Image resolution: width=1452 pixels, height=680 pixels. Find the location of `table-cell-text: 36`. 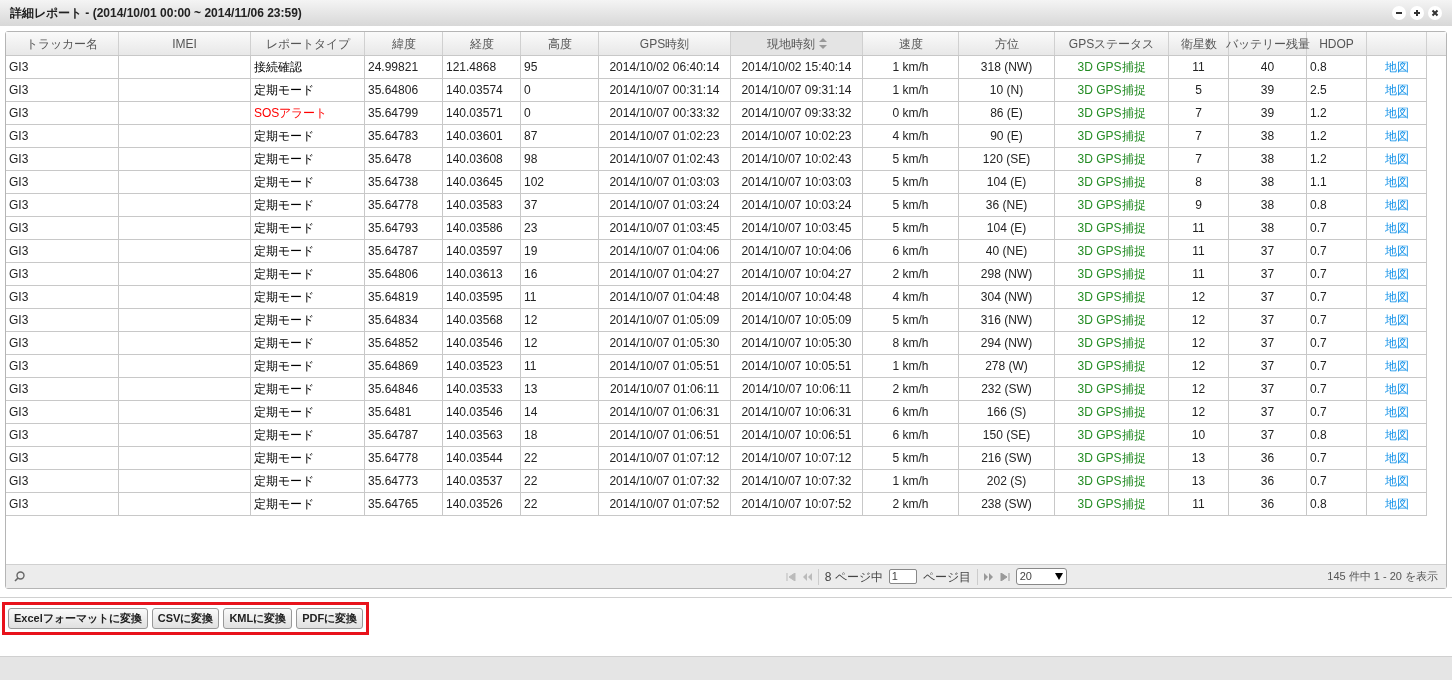

table-cell-text: 36 is located at coordinates (1267, 458).